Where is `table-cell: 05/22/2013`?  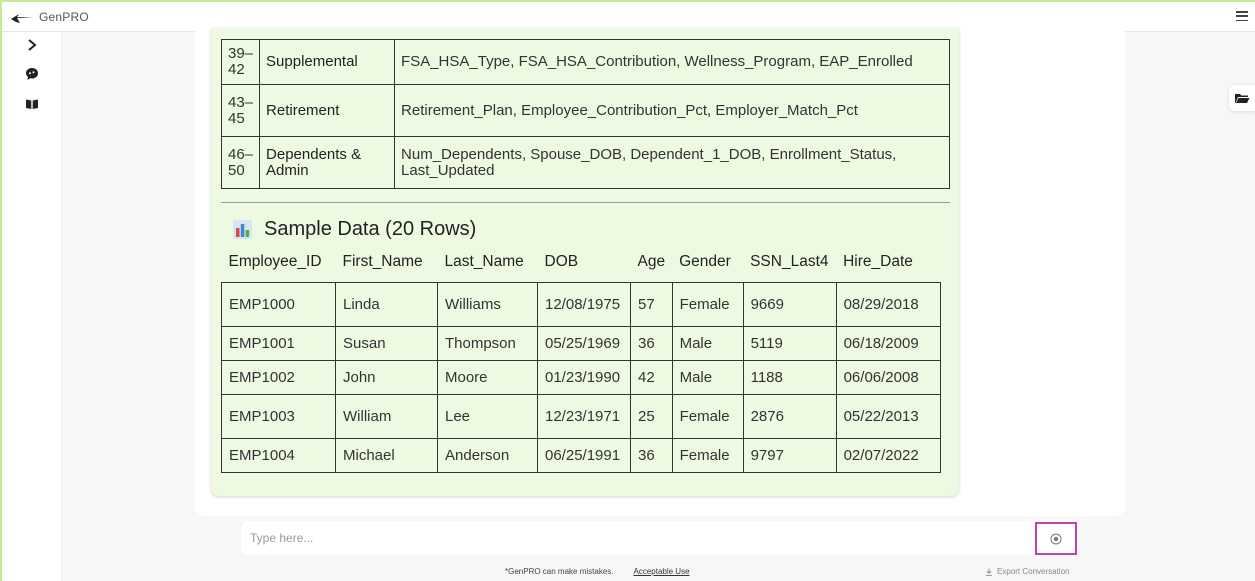
table-cell: 05/22/2013 is located at coordinates (888, 416).